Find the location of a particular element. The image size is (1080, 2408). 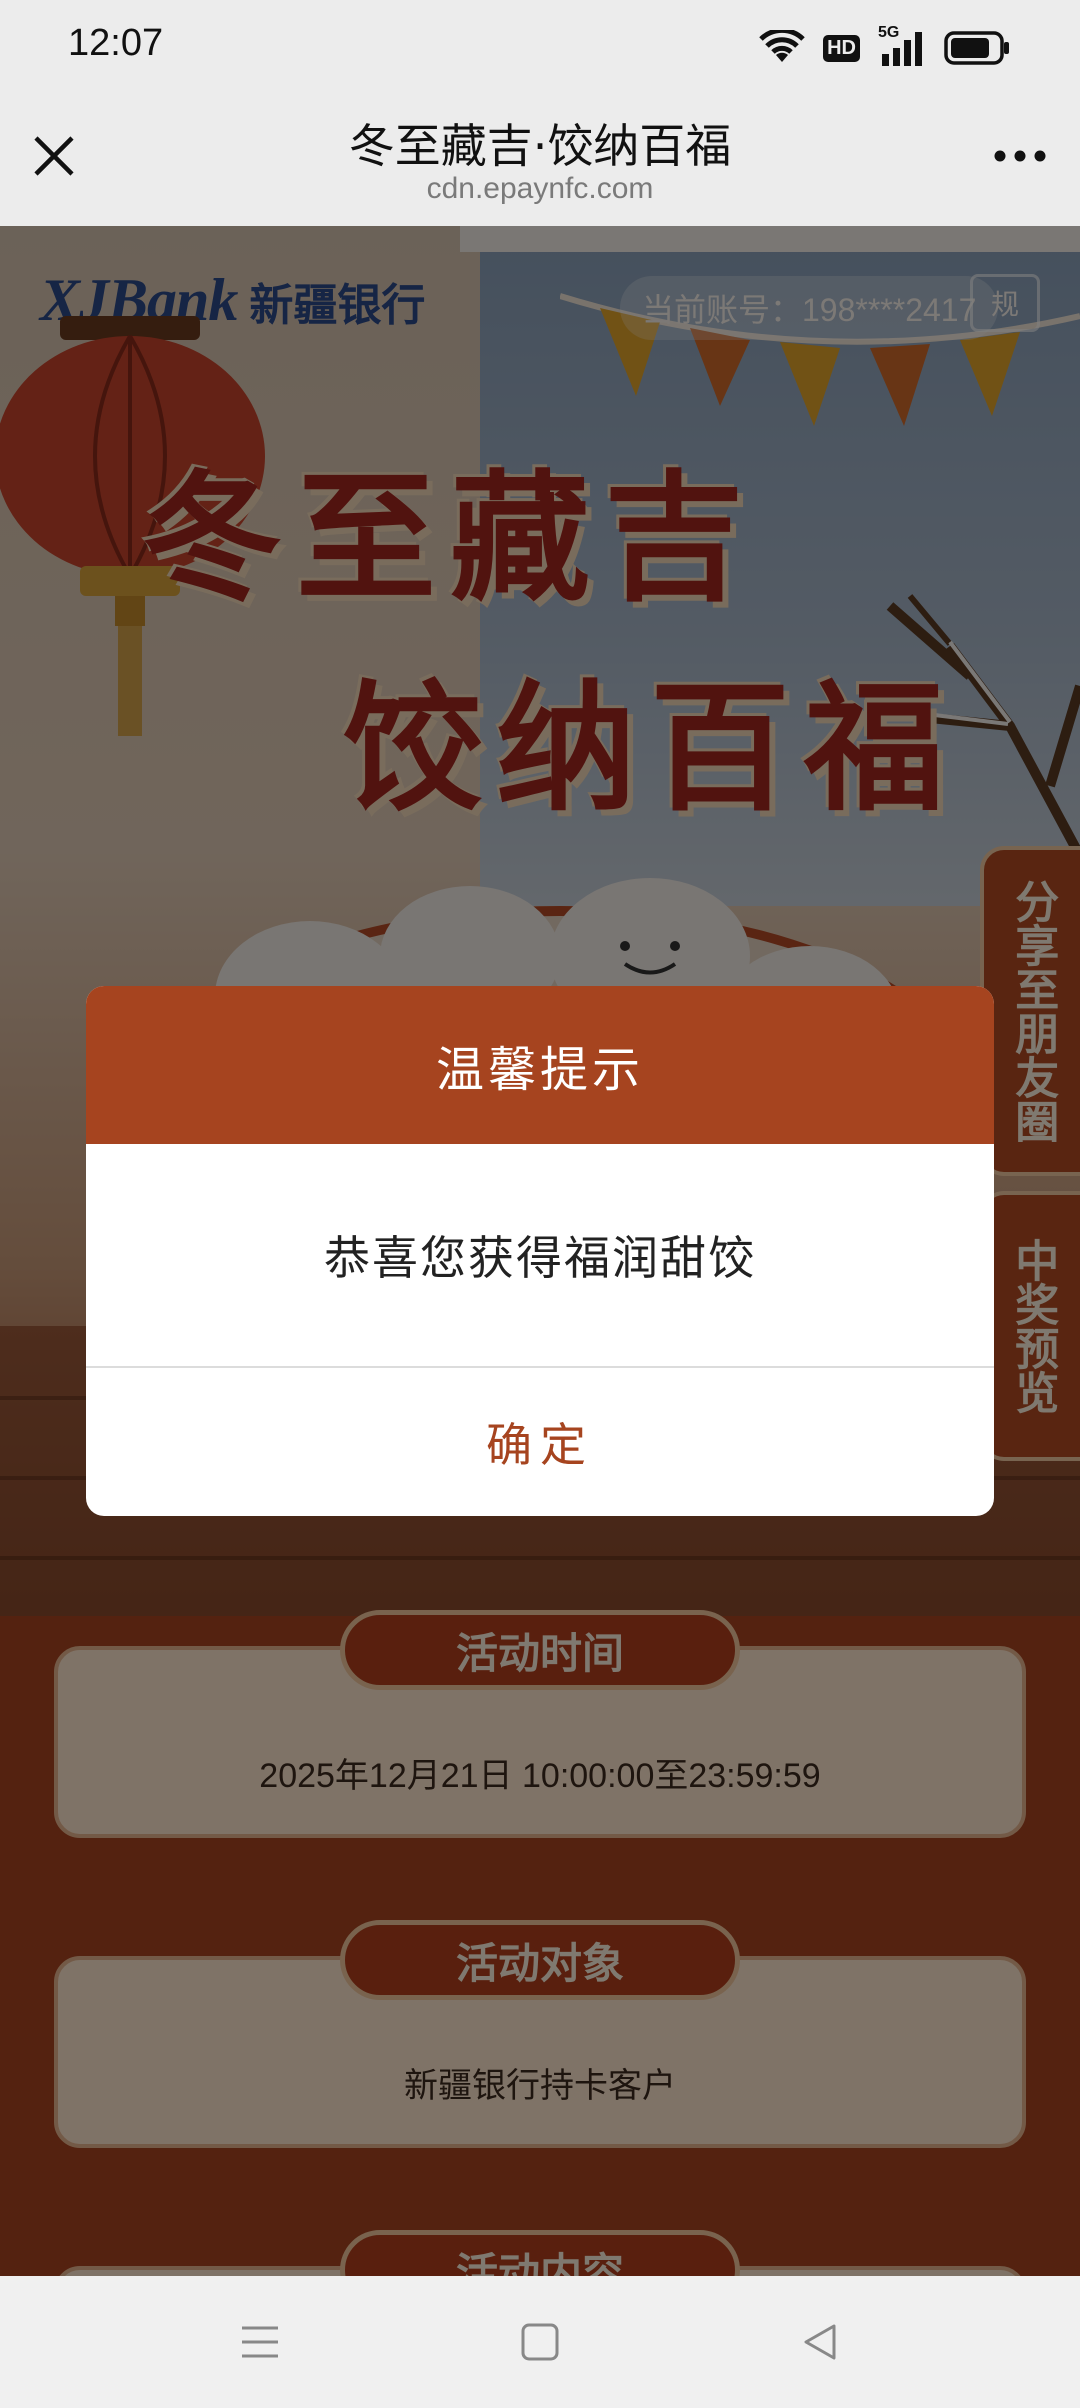

browser-nav-bar: 冬至藏吉·饺纳百福 cdn.epaynfc.com is located at coordinates (540, 161).